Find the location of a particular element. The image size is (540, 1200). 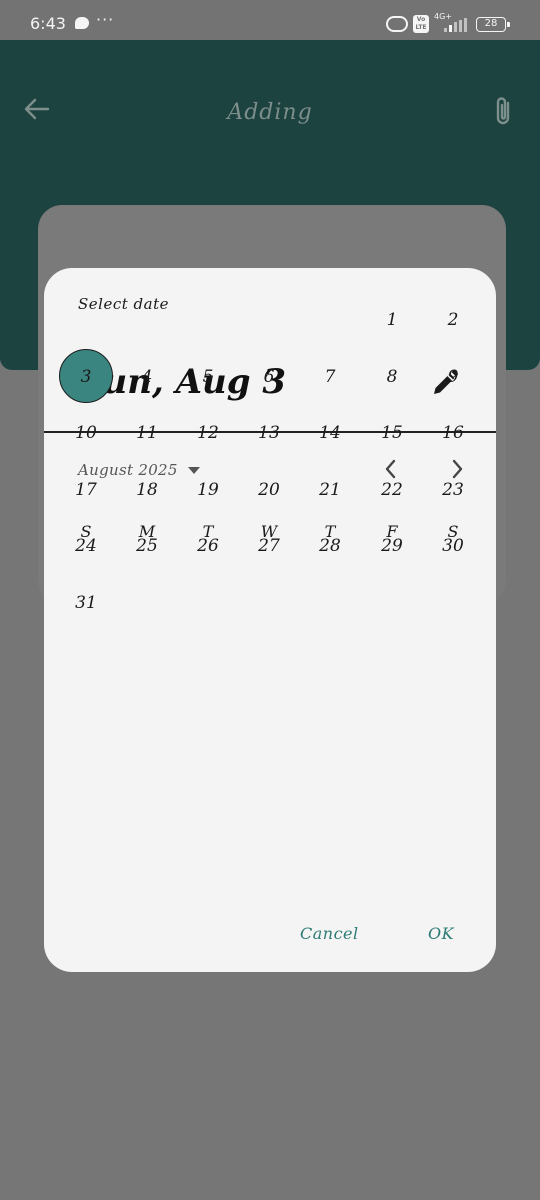

calendar-day: 16 is located at coordinates (453, 433).